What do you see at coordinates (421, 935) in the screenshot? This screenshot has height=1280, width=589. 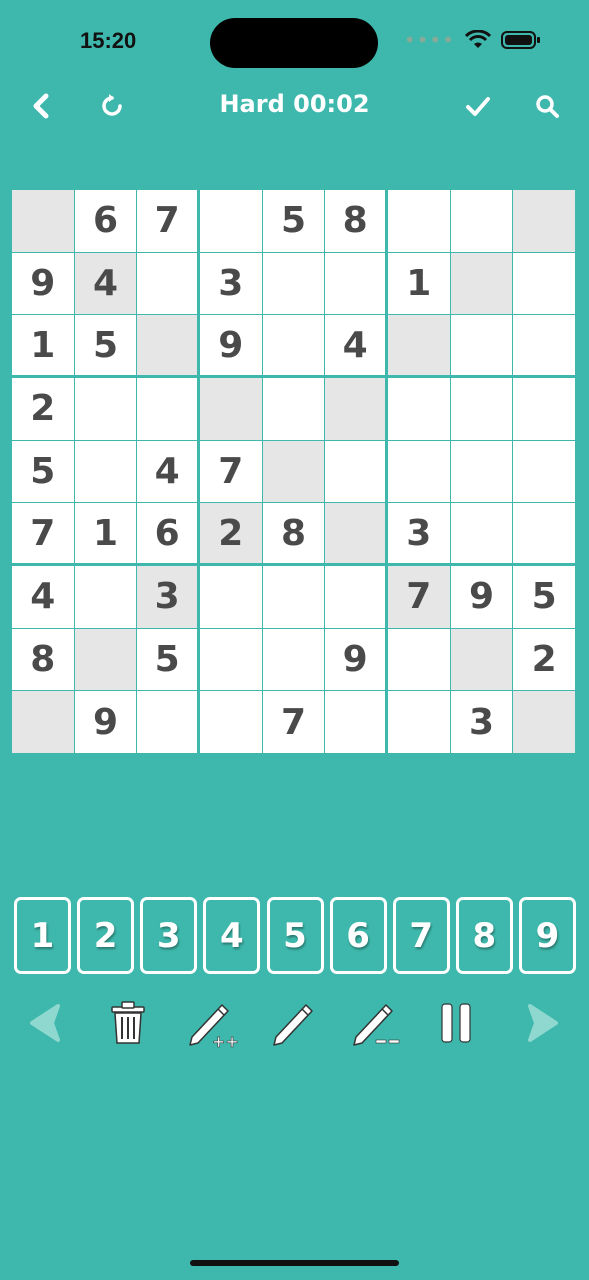 I see `number-key: 7` at bounding box center [421, 935].